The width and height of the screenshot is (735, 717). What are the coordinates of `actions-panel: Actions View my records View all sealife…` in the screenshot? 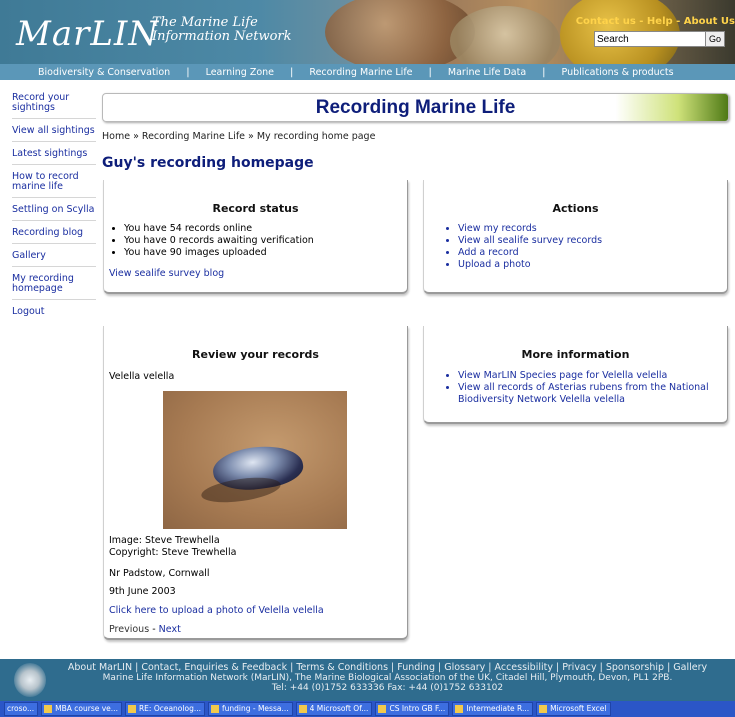 It's located at (575, 237).